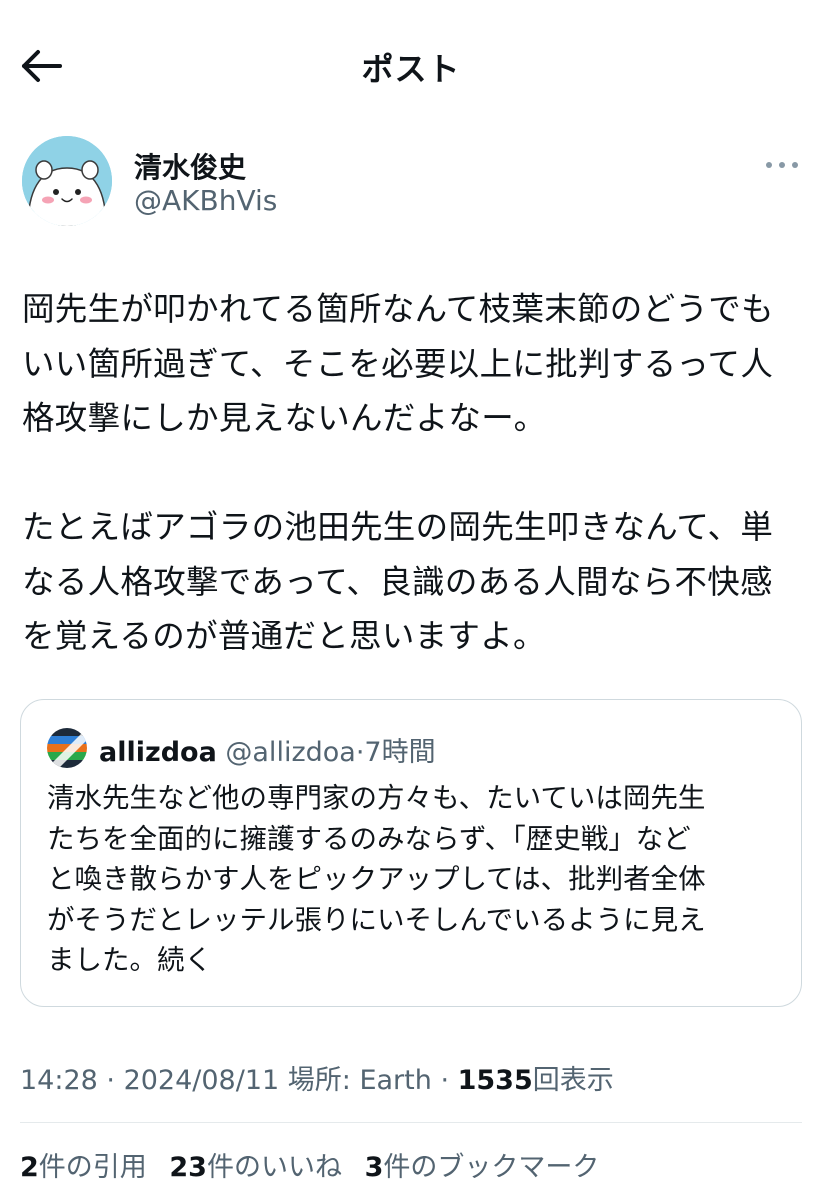  I want to click on author-display-name: 清水俊史, so click(190, 166).